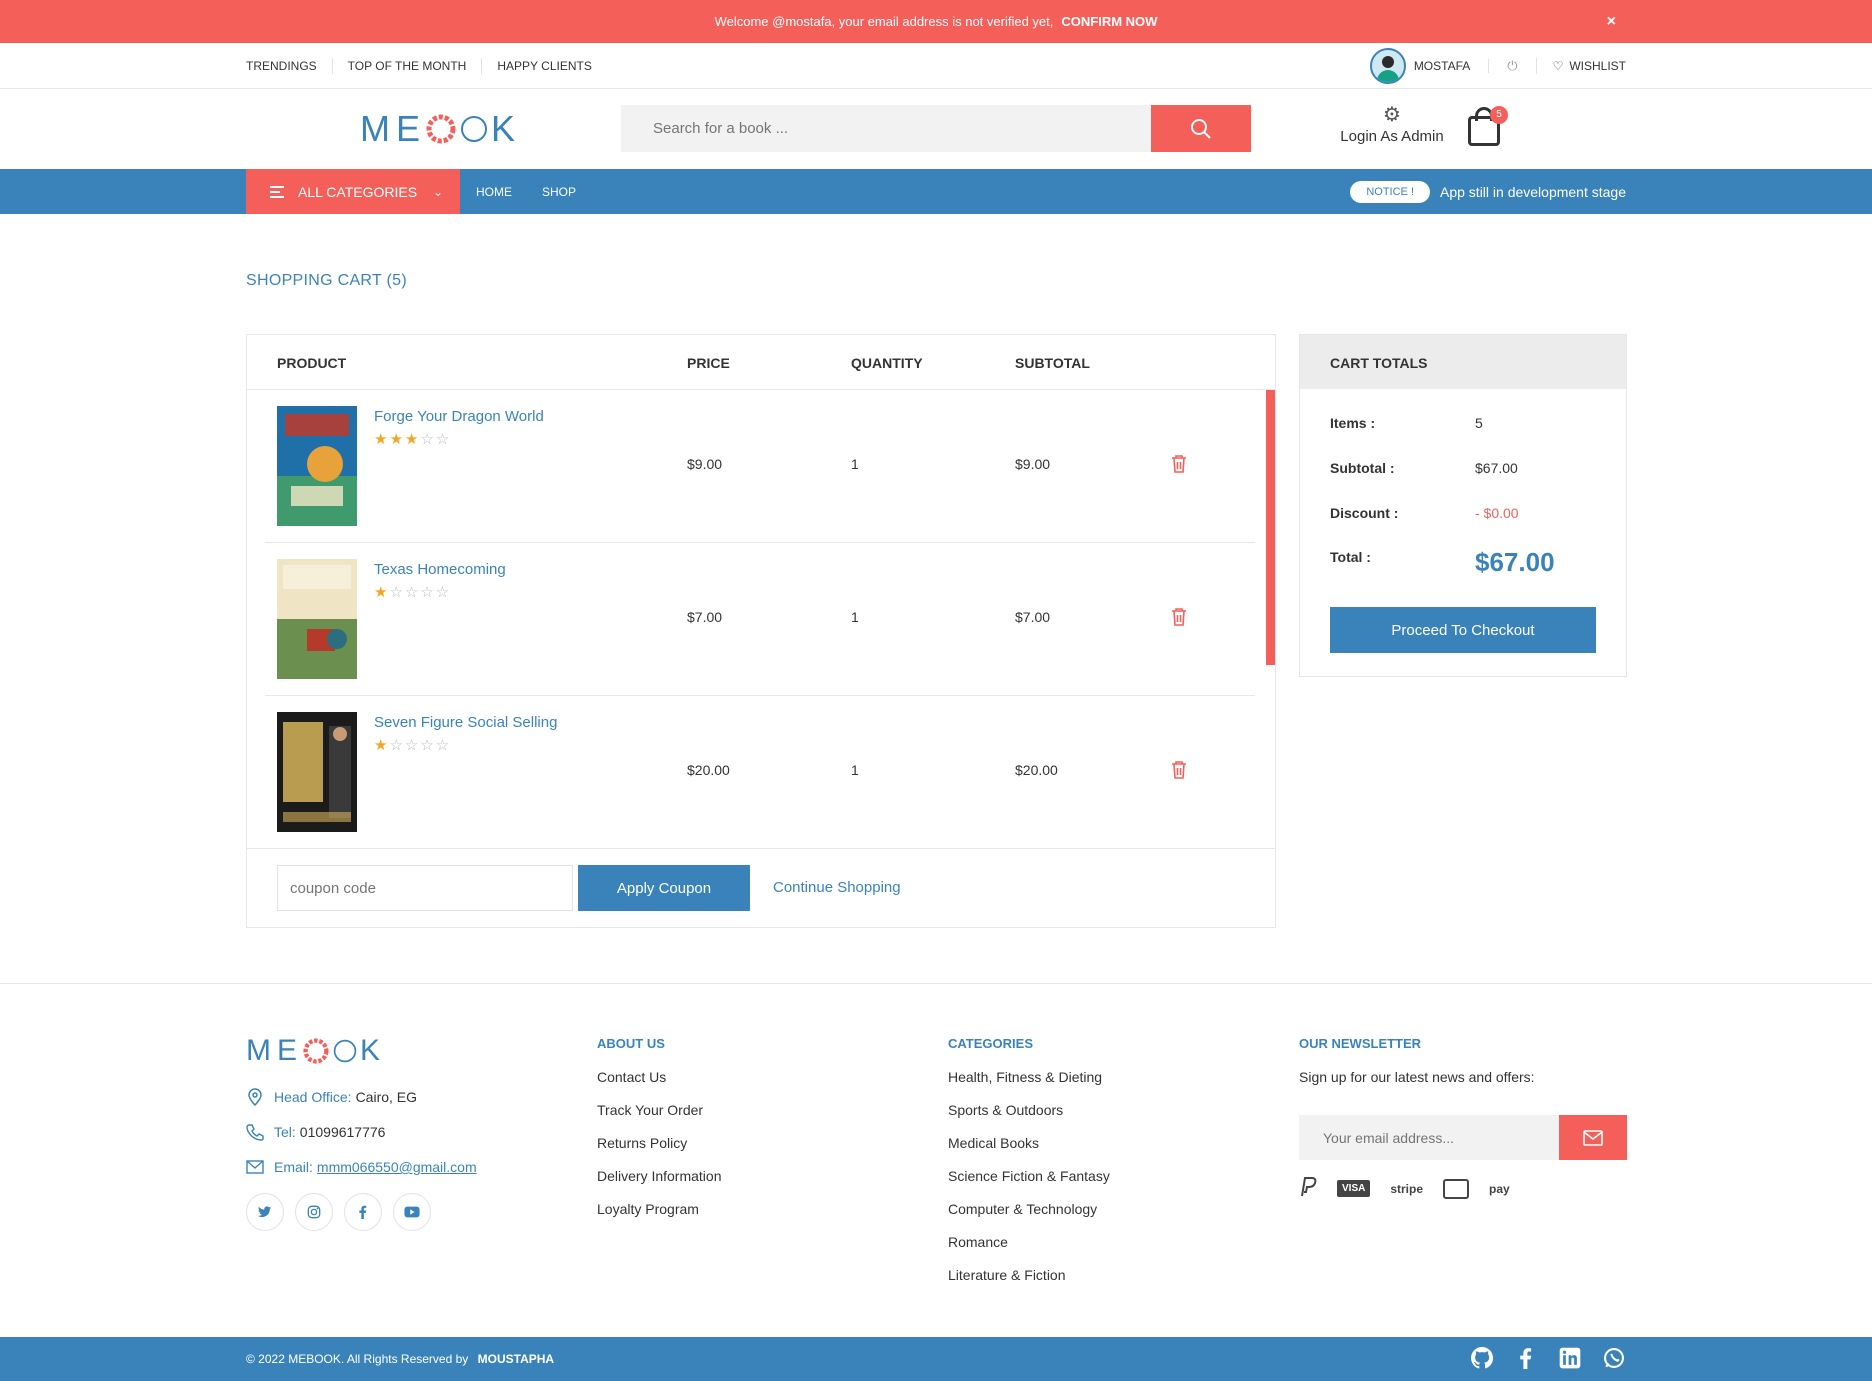  What do you see at coordinates (664, 888) in the screenshot?
I see `apply-coupon-button: Apply Coupon` at bounding box center [664, 888].